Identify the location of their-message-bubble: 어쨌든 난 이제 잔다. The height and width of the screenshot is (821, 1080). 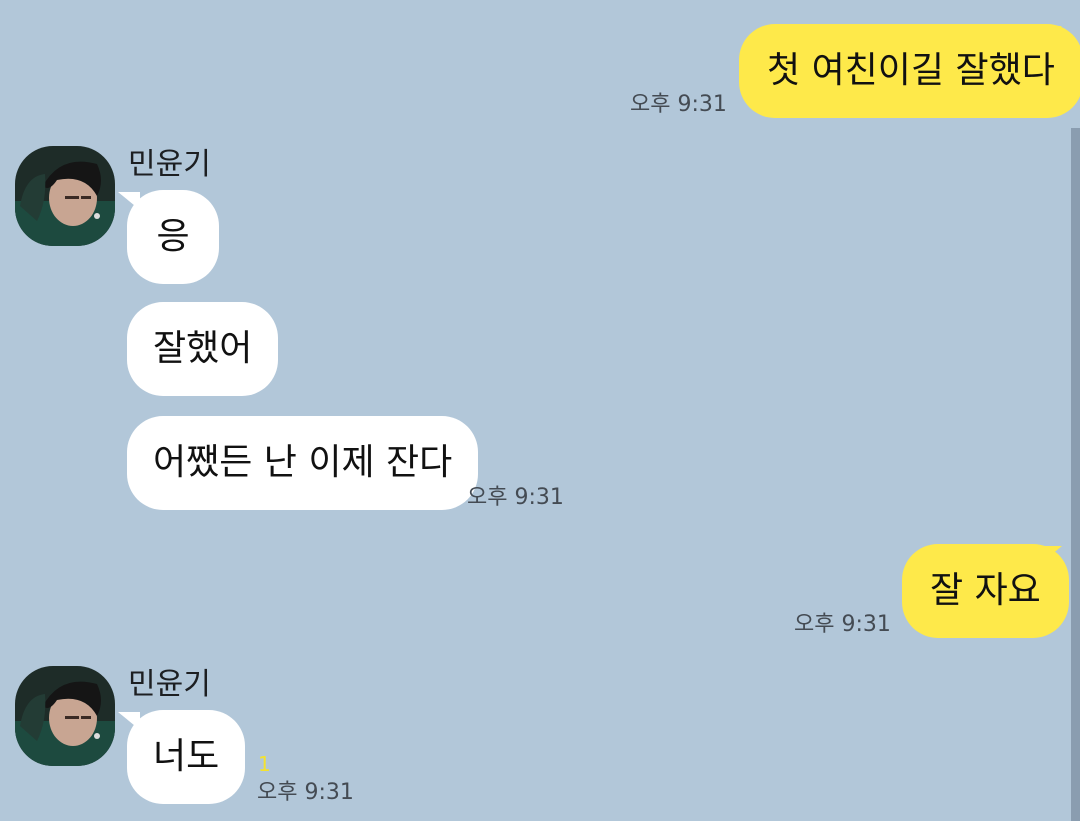
(303, 463).